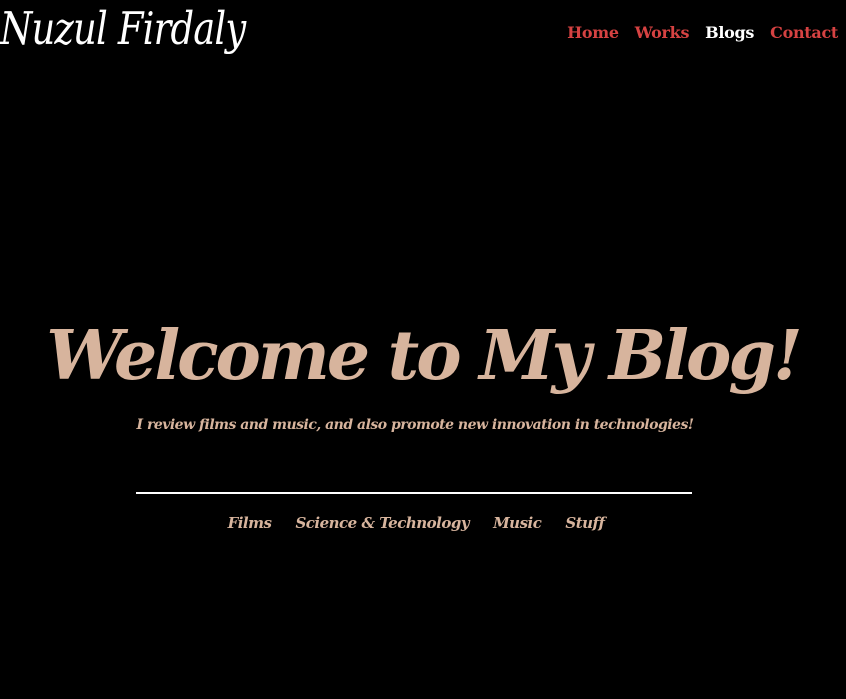 This screenshot has height=699, width=846. Describe the element at coordinates (414, 493) in the screenshot. I see `divider` at that location.